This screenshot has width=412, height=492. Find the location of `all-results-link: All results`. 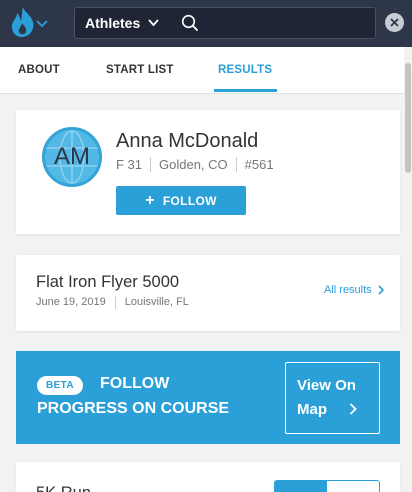

all-results-link: All results is located at coordinates (354, 290).